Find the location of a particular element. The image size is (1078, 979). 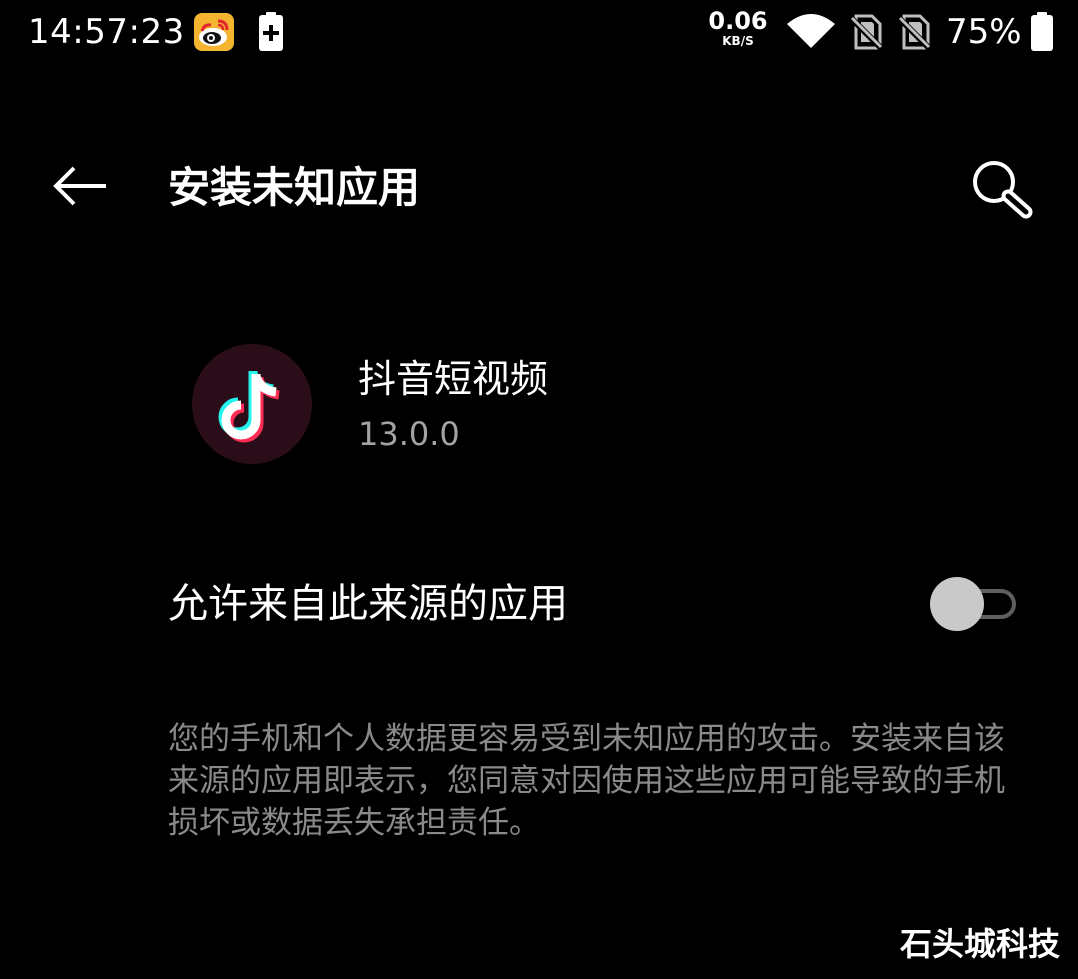

app-version: 13.0.0 is located at coordinates (409, 434).